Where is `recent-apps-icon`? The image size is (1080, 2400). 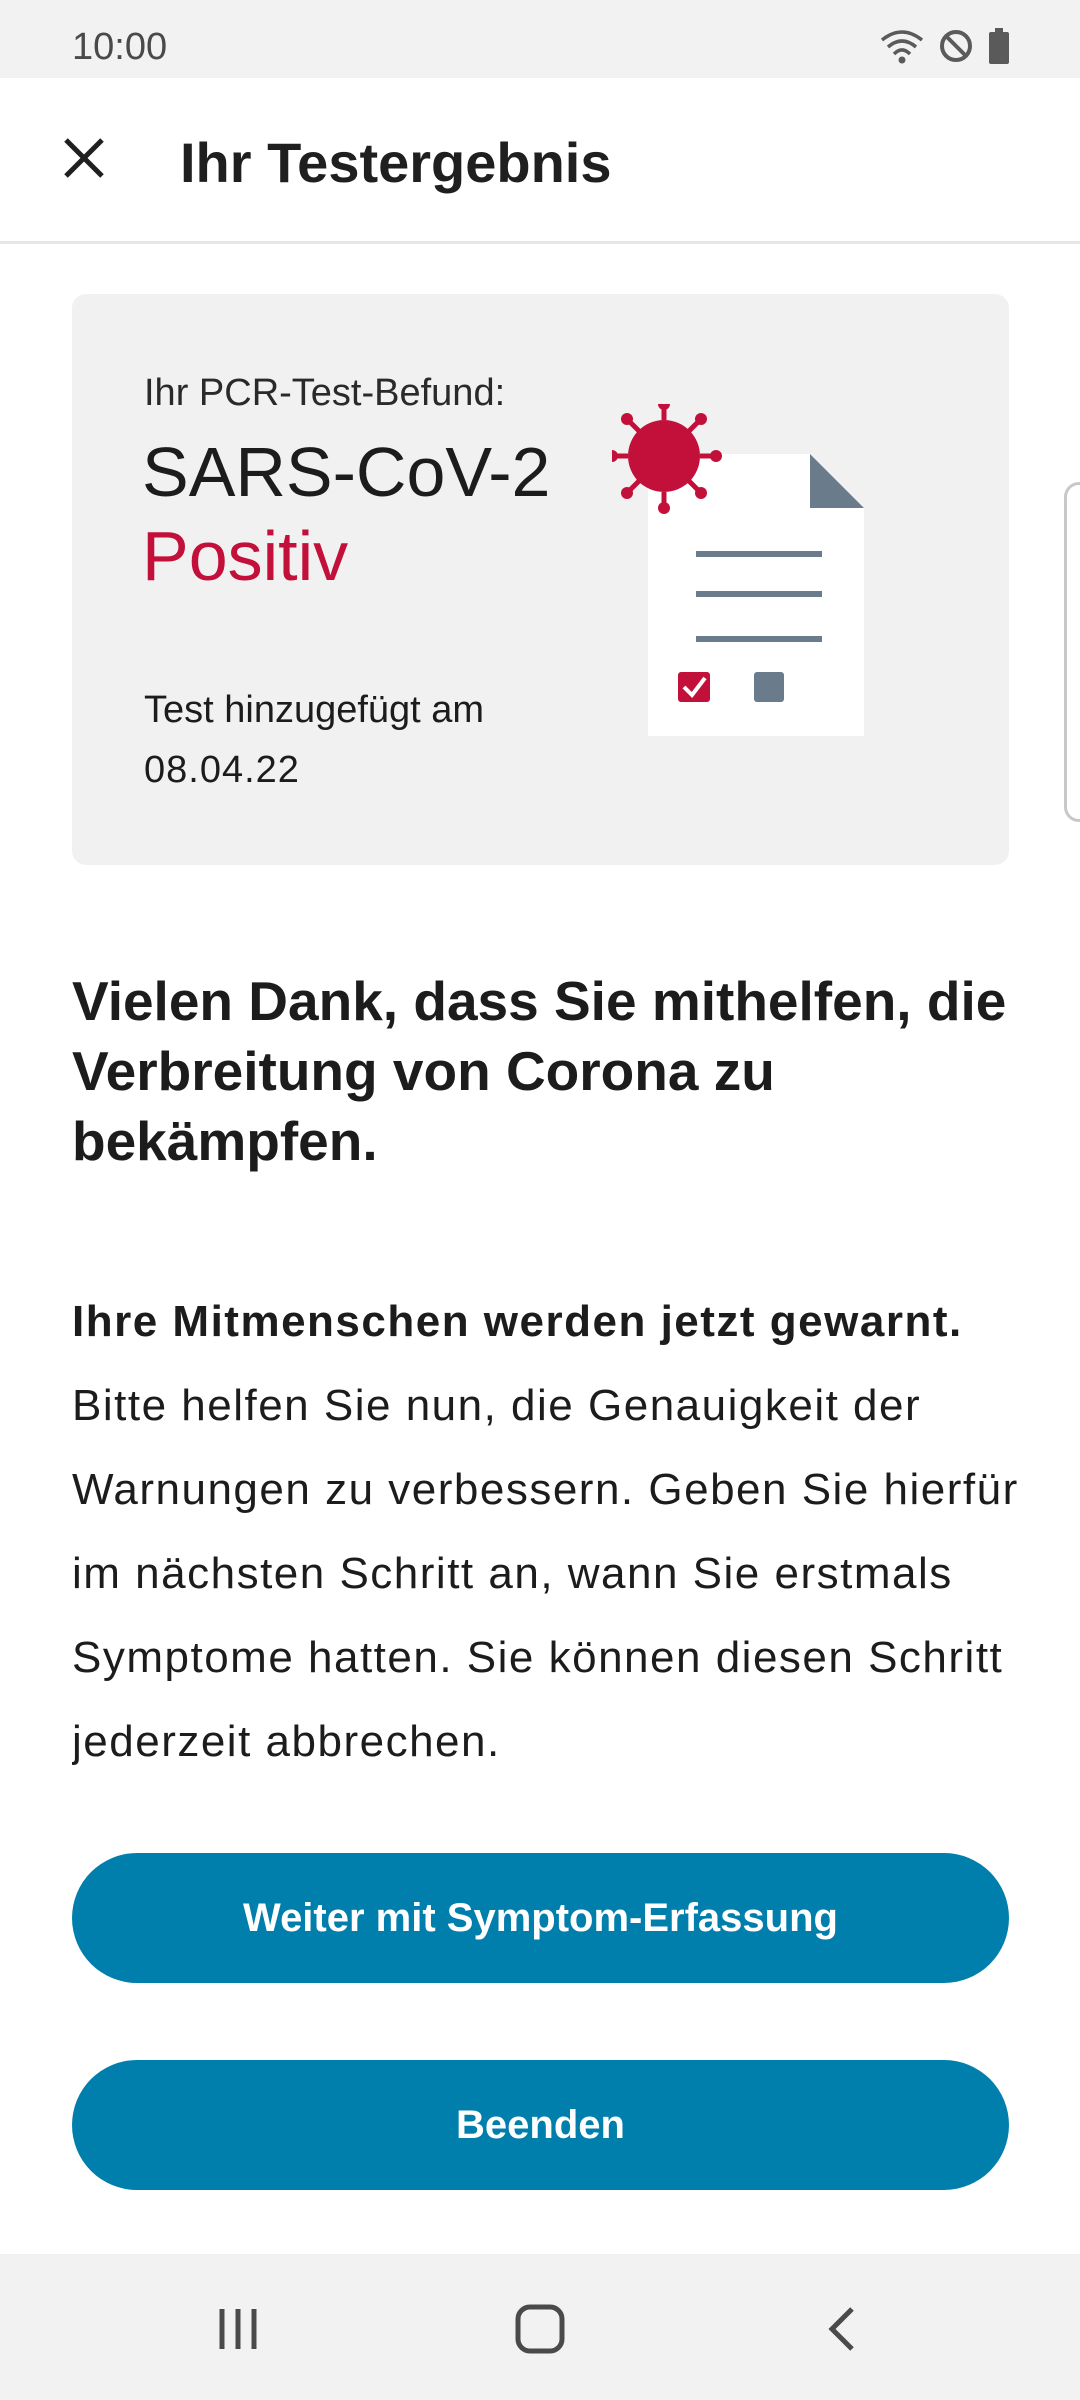
recent-apps-icon is located at coordinates (238, 2329).